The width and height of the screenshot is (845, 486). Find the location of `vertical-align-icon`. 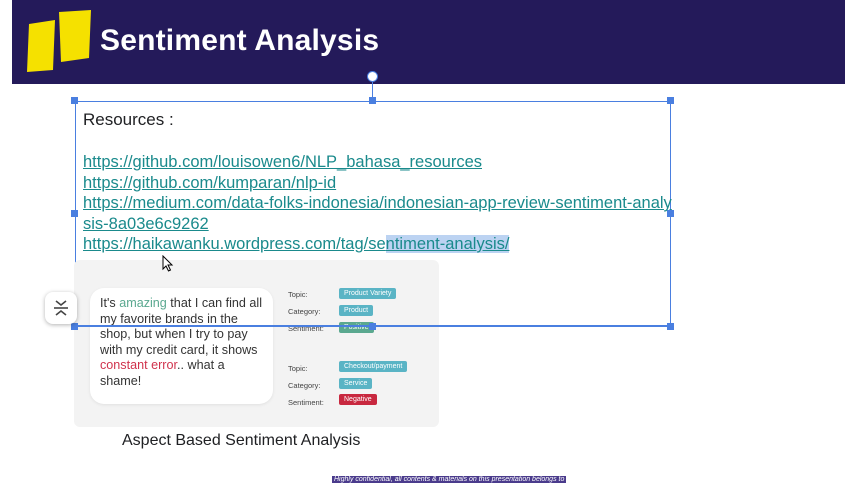

vertical-align-icon is located at coordinates (61, 308).